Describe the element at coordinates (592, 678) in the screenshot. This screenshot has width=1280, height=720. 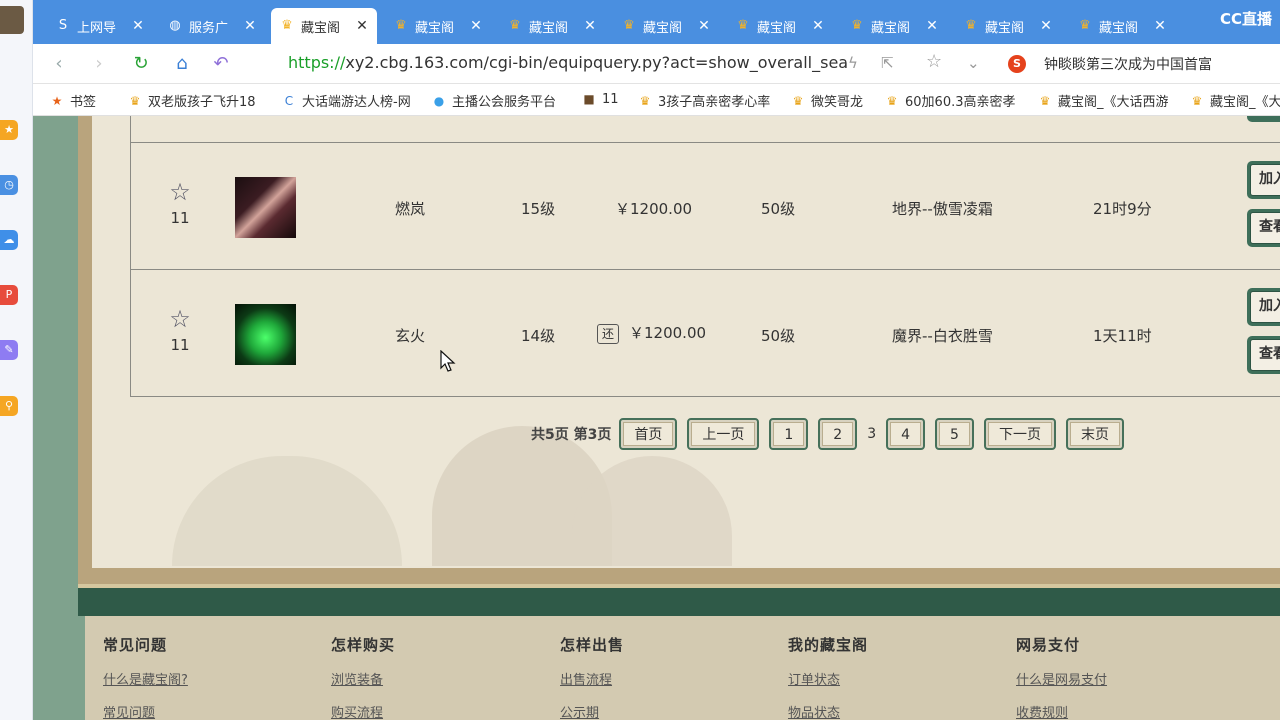
I see `footer-link: 出售流程` at that location.